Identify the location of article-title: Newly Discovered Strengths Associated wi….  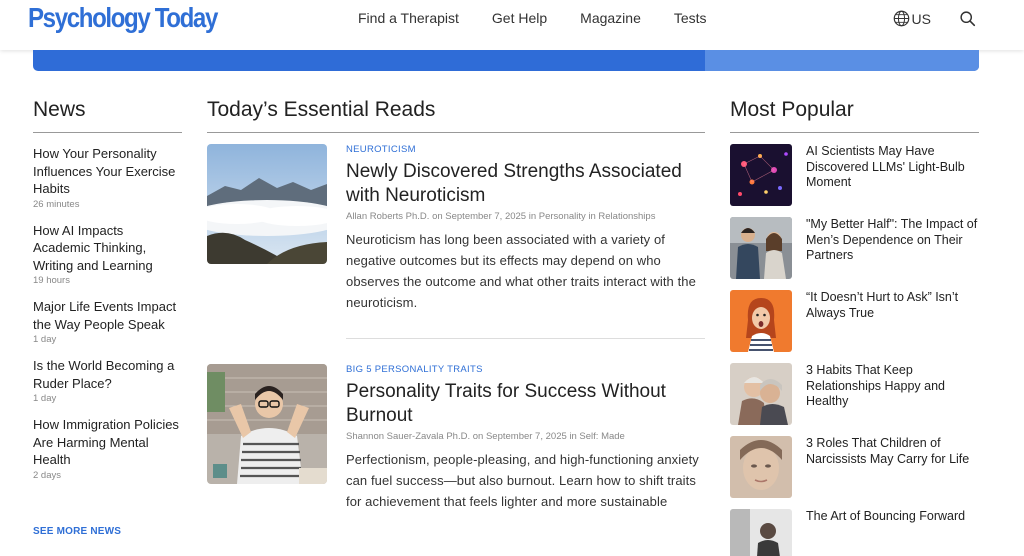
(525, 184).